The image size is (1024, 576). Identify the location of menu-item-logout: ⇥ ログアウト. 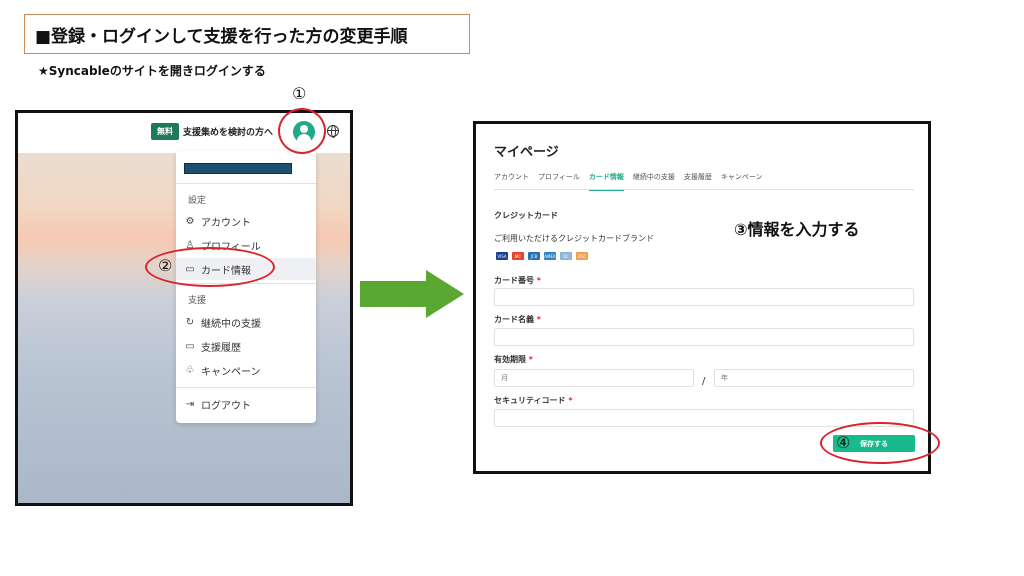
(246, 404).